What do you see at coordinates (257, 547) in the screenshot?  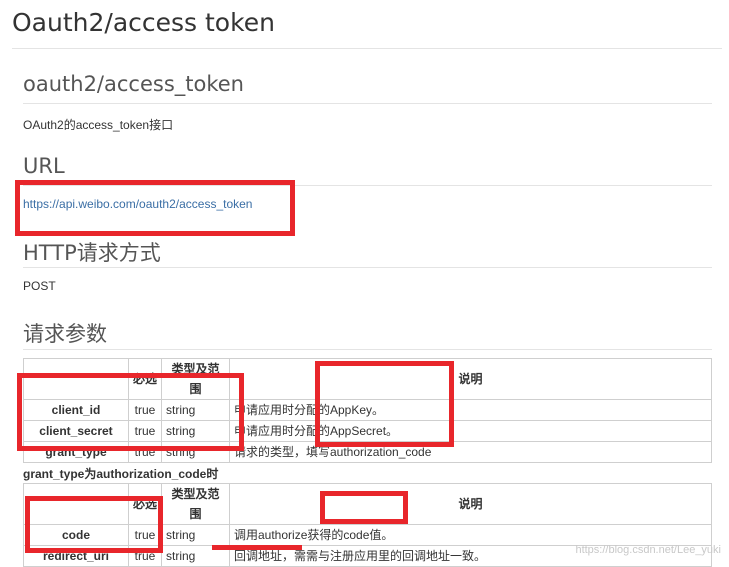 I see `annotation-underline` at bounding box center [257, 547].